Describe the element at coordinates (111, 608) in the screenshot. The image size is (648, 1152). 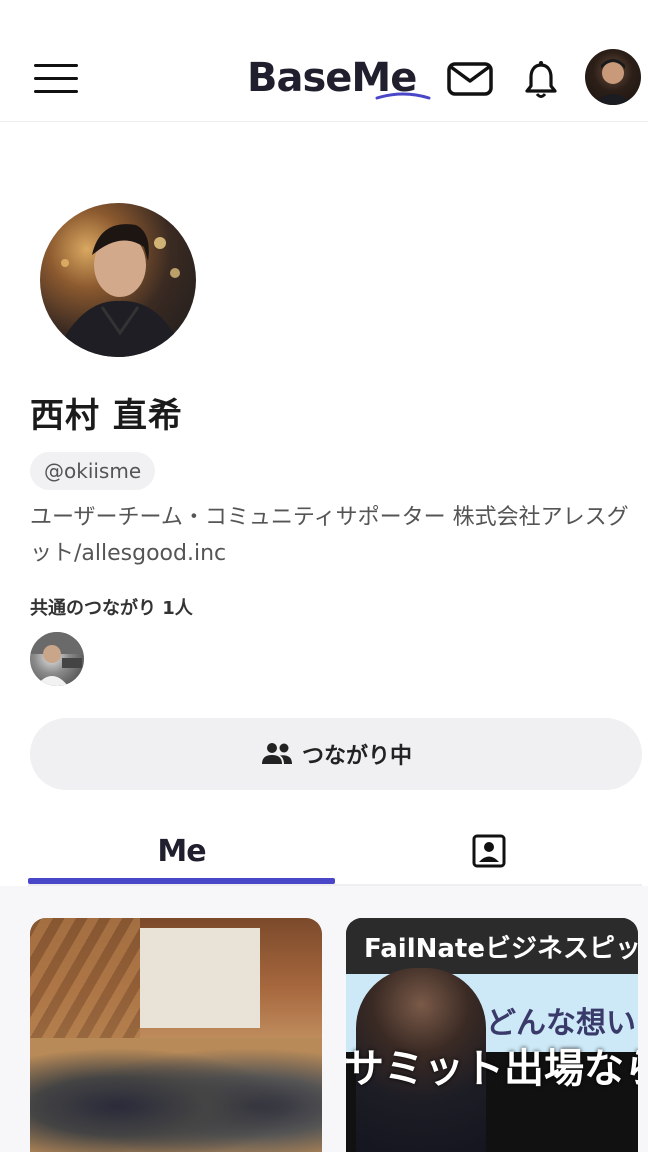
I see `mutual-connections-label: 共通のつながり 1人` at that location.